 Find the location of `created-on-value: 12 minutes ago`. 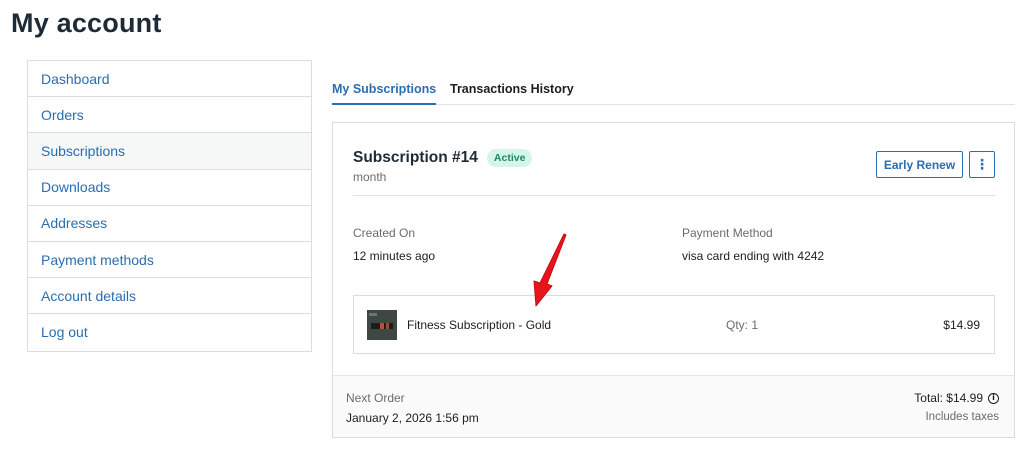

created-on-value: 12 minutes ago is located at coordinates (394, 256).